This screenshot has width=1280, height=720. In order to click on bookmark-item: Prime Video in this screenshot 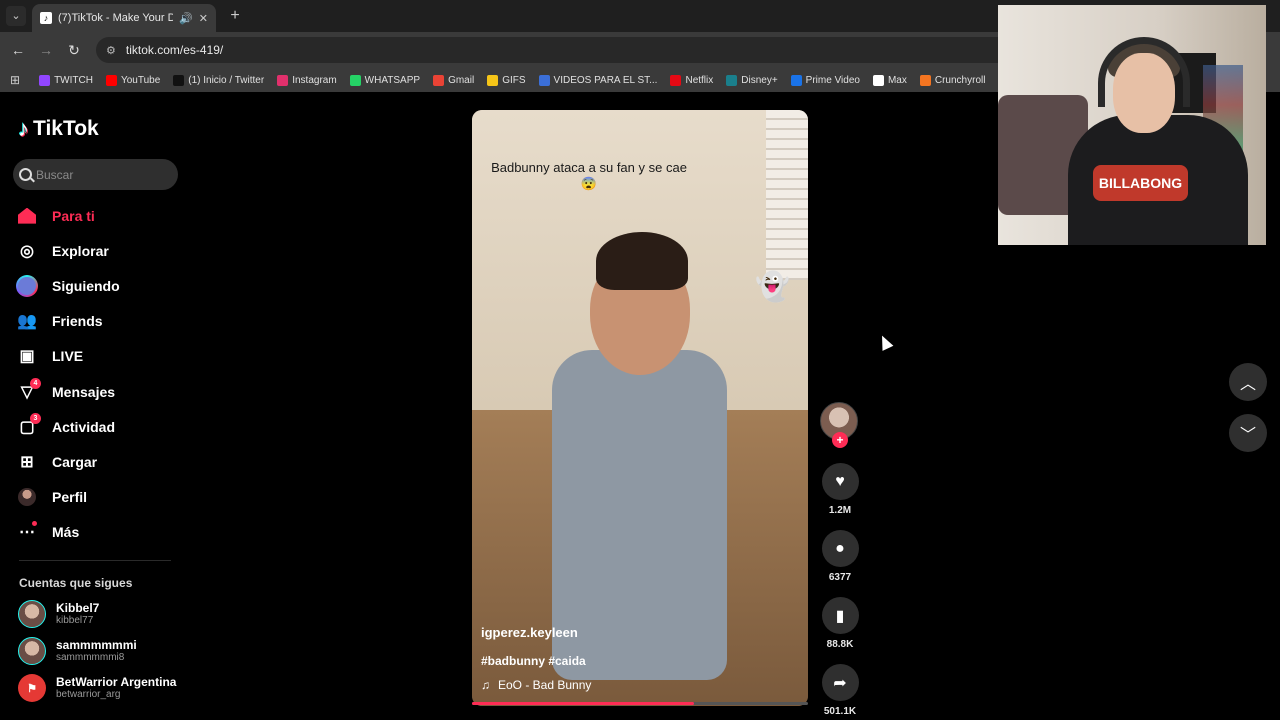, I will do `click(825, 80)`.